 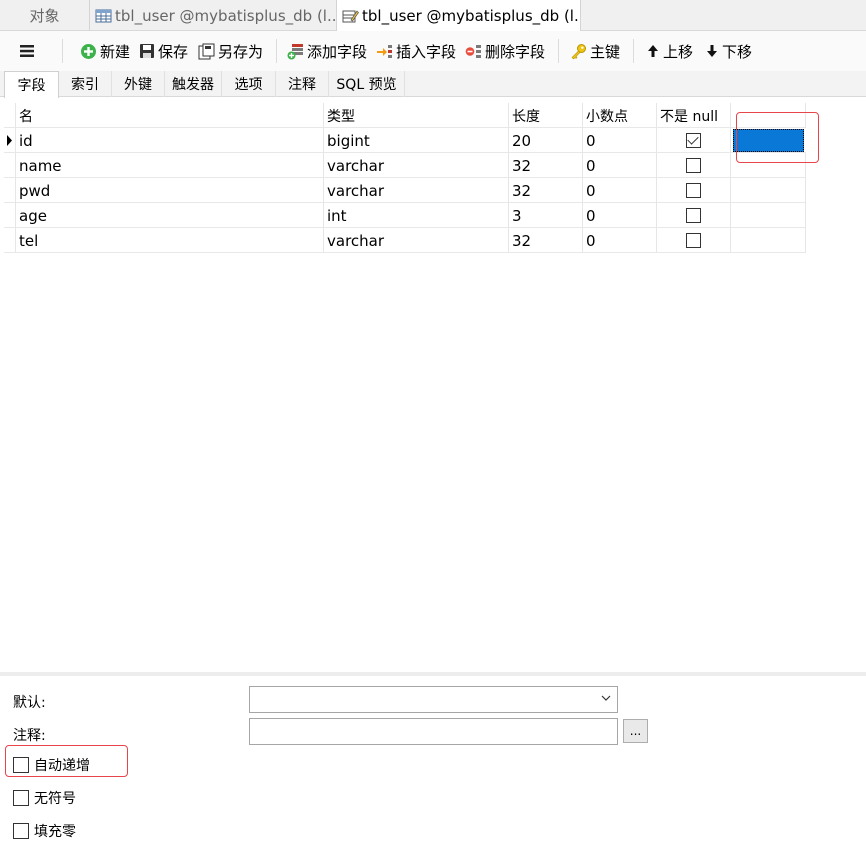 I want to click on tab-options: 选项, so click(x=249, y=84).